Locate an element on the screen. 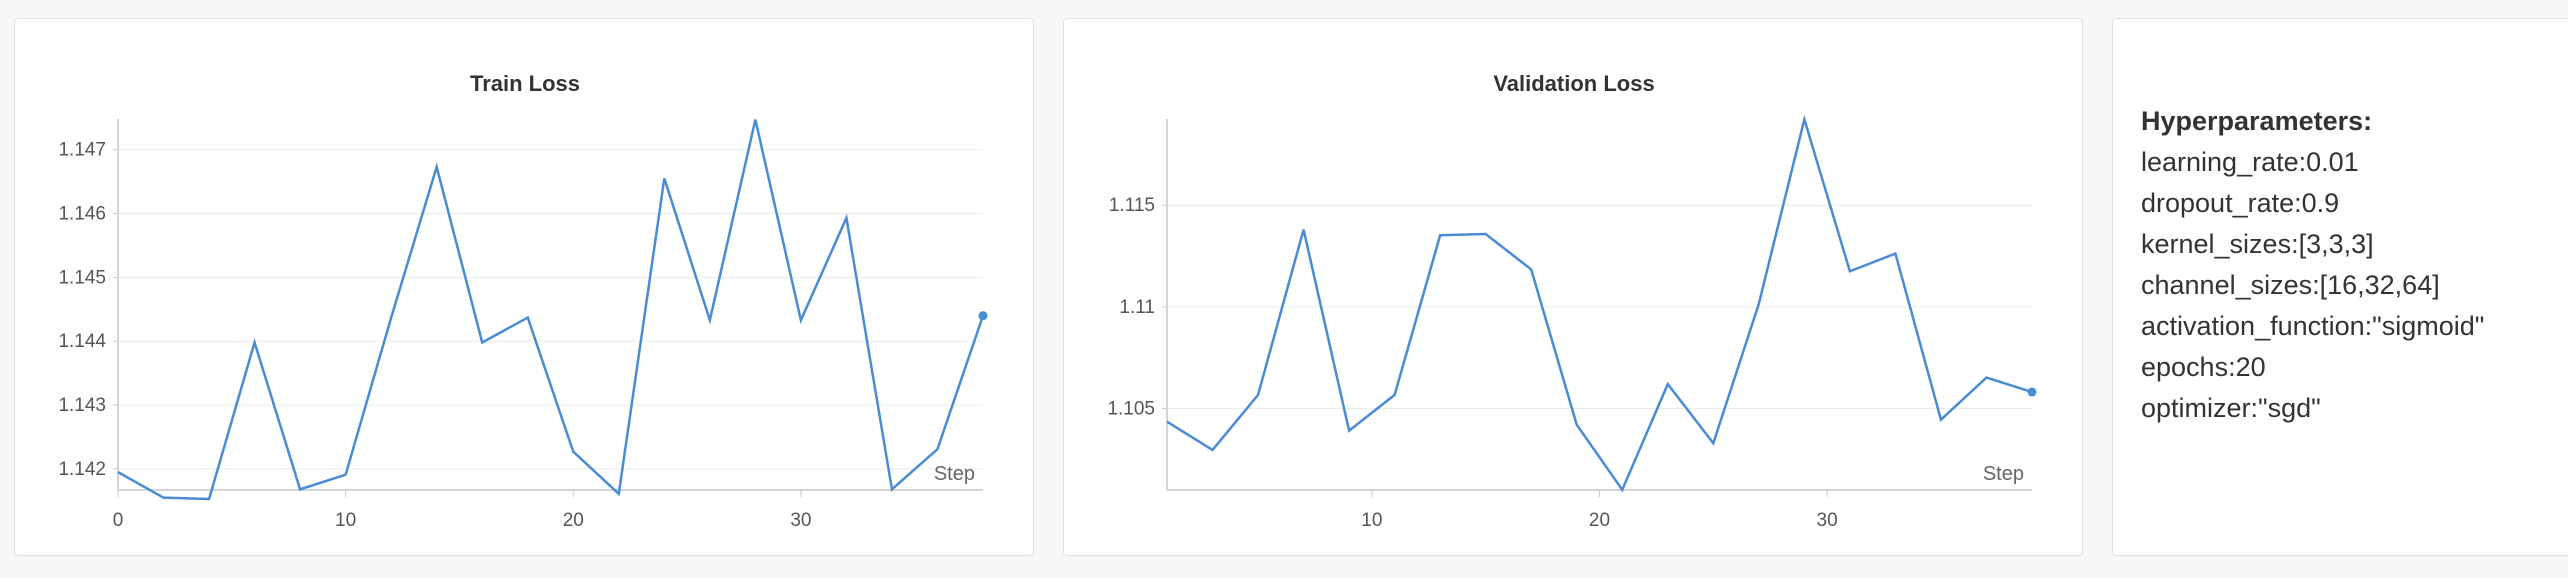  validation-loss-title: Validation Loss is located at coordinates (1573, 83).